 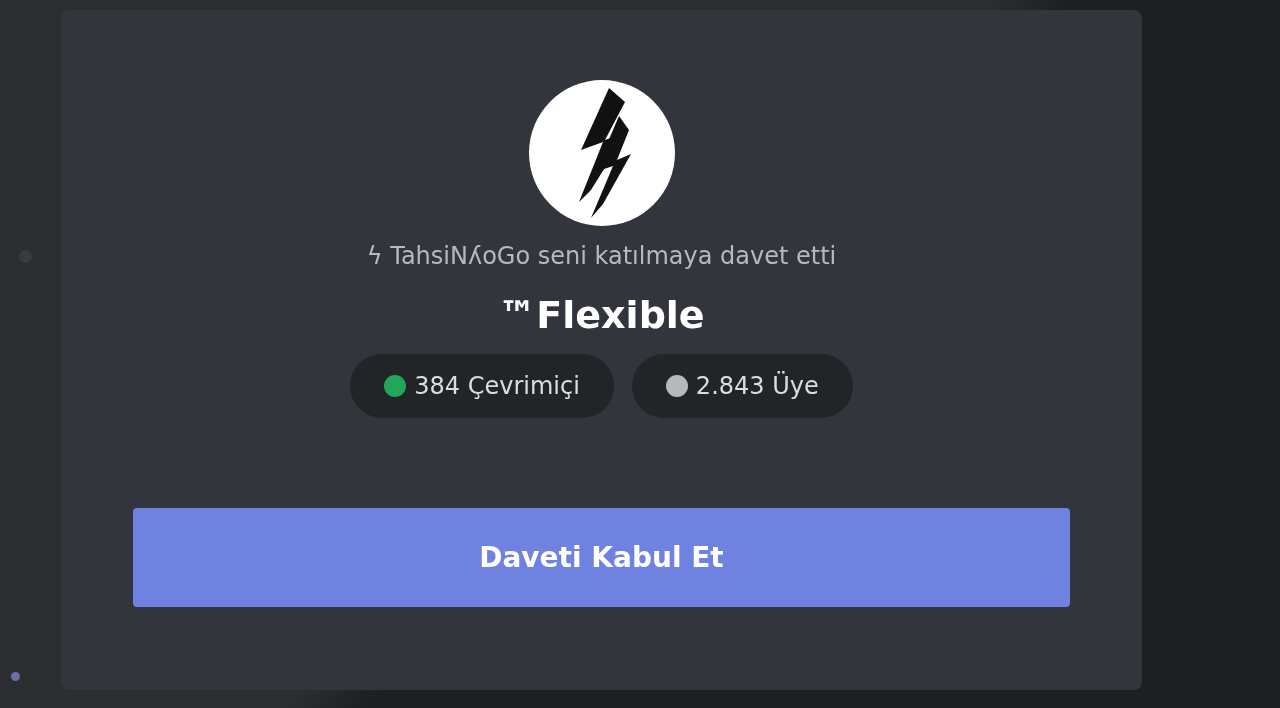 What do you see at coordinates (601, 153) in the screenshot?
I see `server-avatar-icon` at bounding box center [601, 153].